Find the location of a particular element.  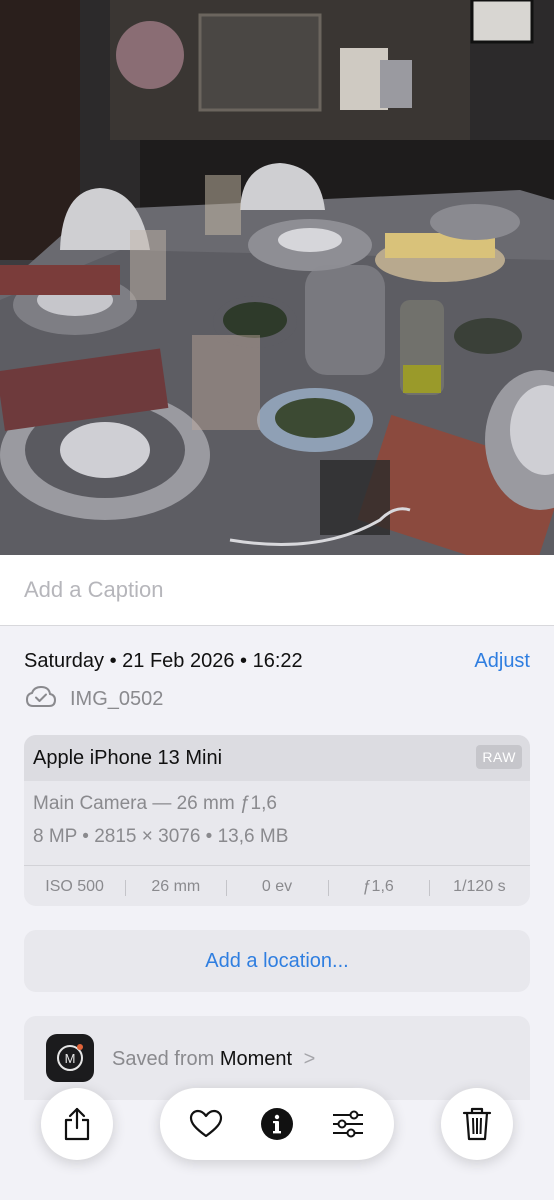

heart-icon is located at coordinates (206, 1124).